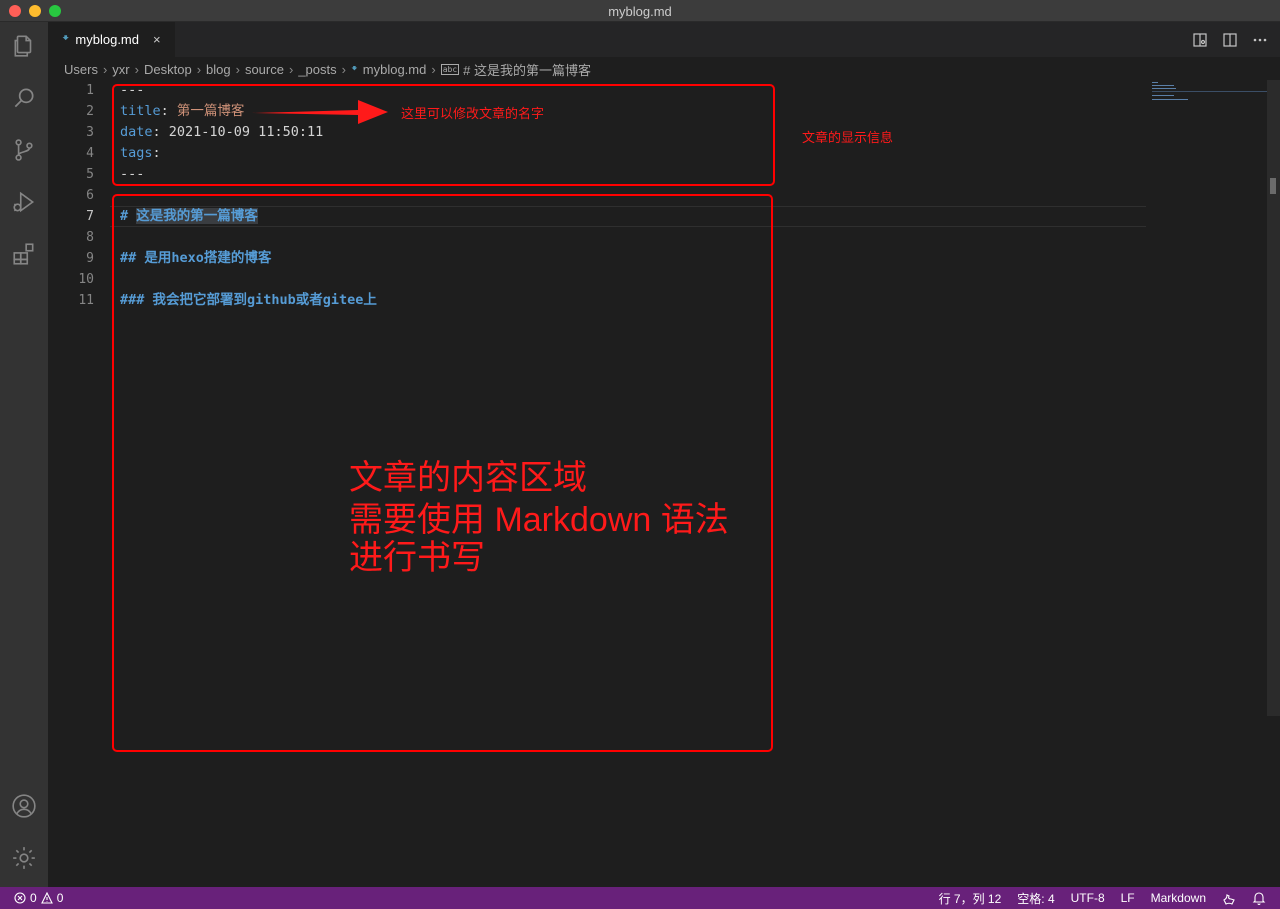 Image resolution: width=1280 pixels, height=909 pixels. What do you see at coordinates (90, 90) in the screenshot?
I see `line-number: 1` at bounding box center [90, 90].